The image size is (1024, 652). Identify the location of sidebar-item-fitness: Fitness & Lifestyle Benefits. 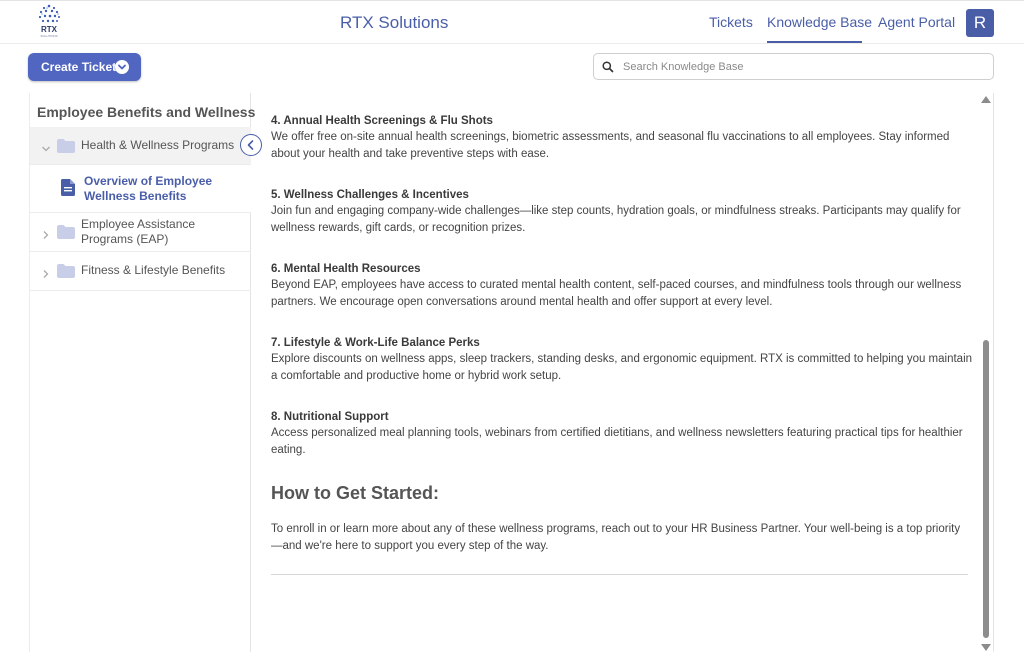
(140, 271).